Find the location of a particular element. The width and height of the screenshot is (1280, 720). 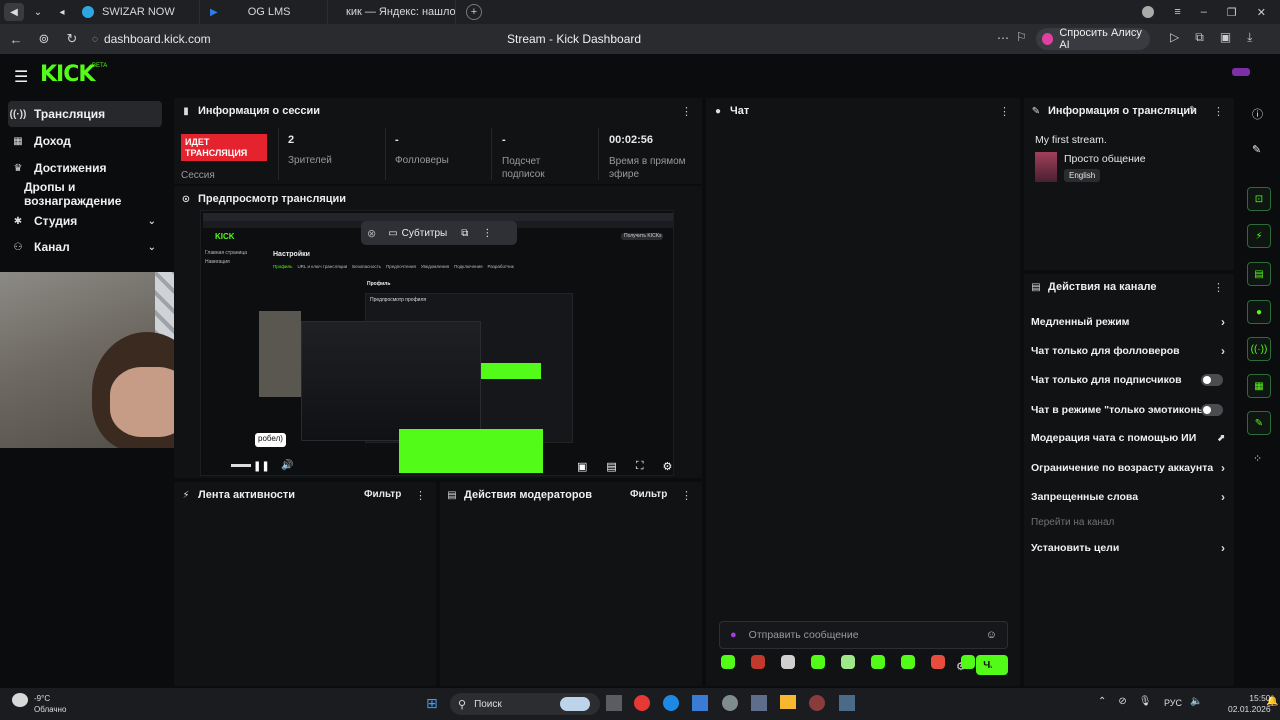

weather-widget: -9°C Облачно is located at coordinates (50, 704).